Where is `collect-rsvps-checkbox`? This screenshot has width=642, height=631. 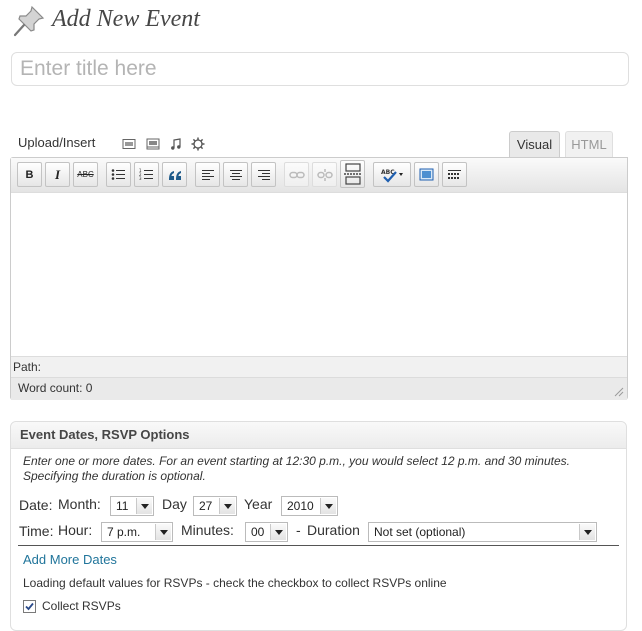
collect-rsvps-checkbox is located at coordinates (29, 606).